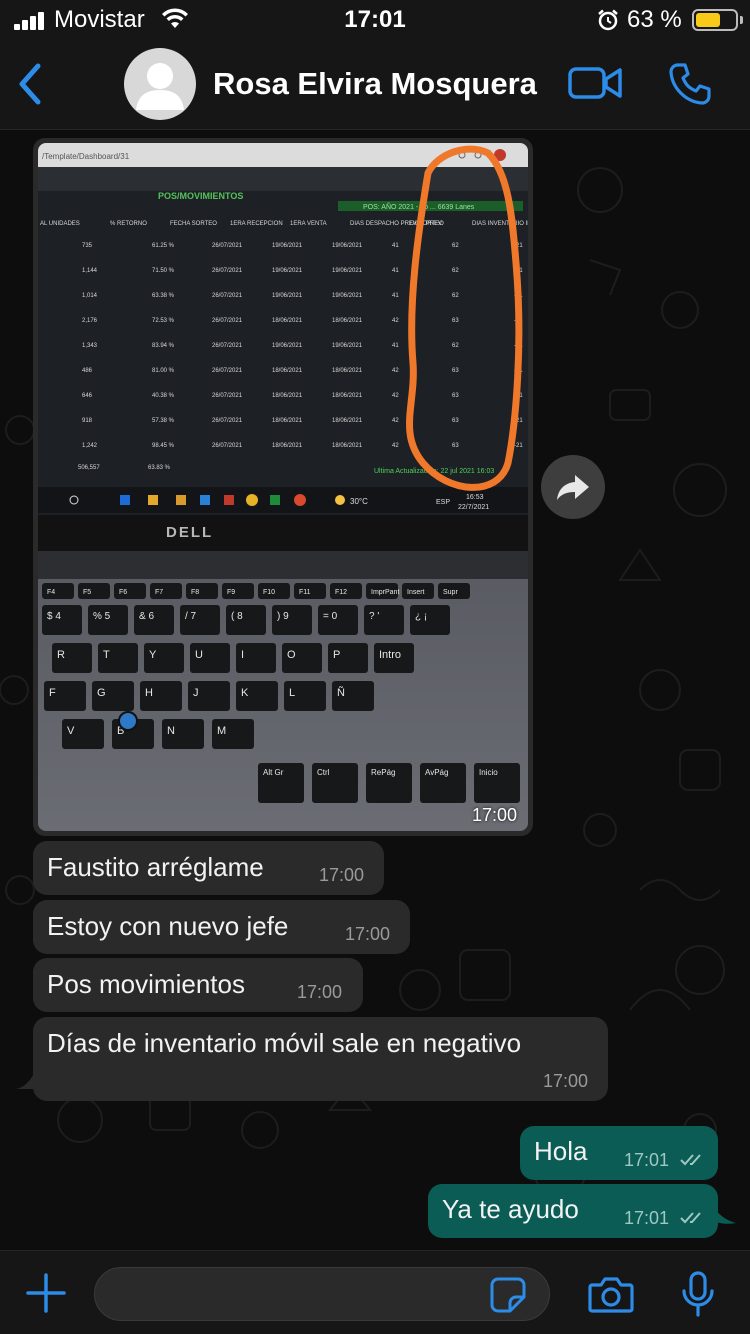  I want to click on photo-key-label: F6, so click(123, 592).